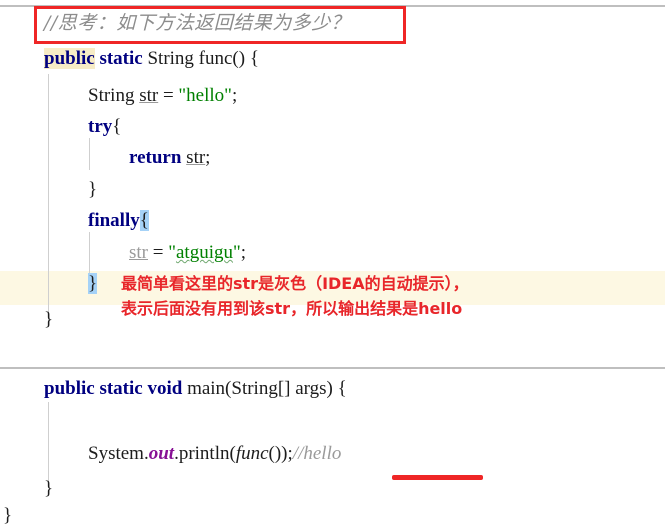 This screenshot has height=526, width=665. I want to click on keyword-finally: finally, so click(114, 220).